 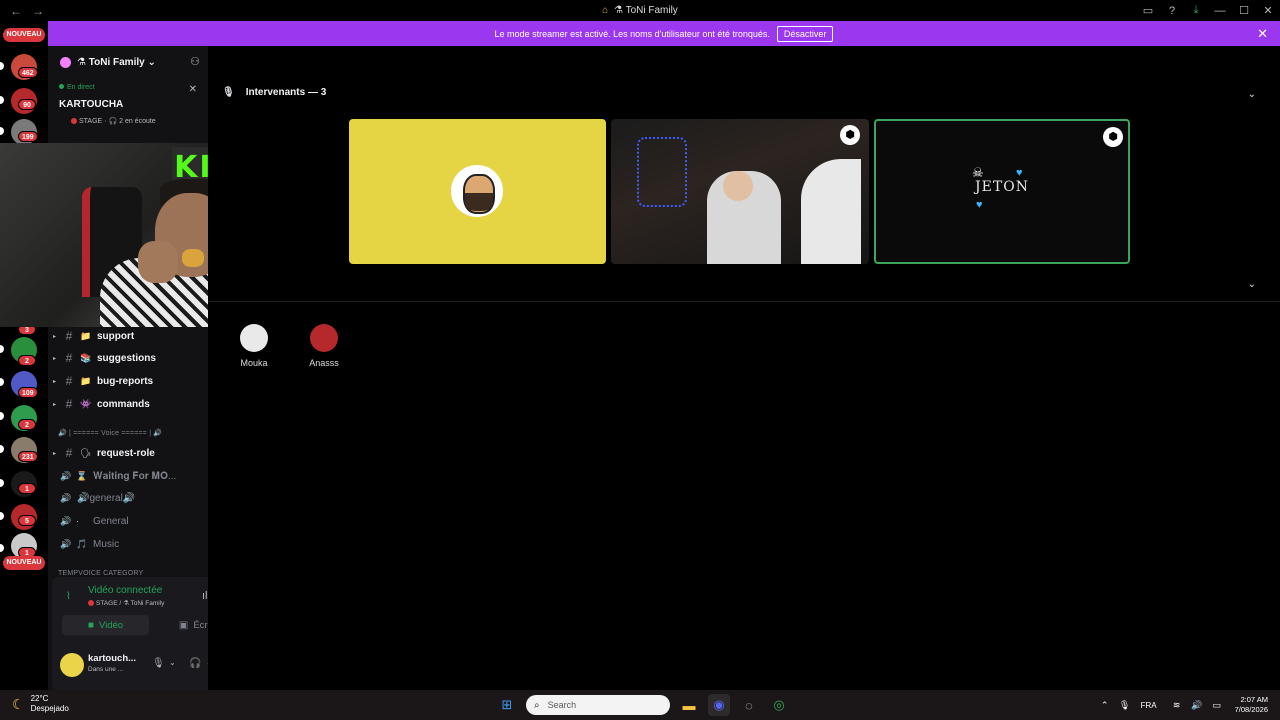 I want to click on back-arrow-icon: ←, so click(x=16, y=11).